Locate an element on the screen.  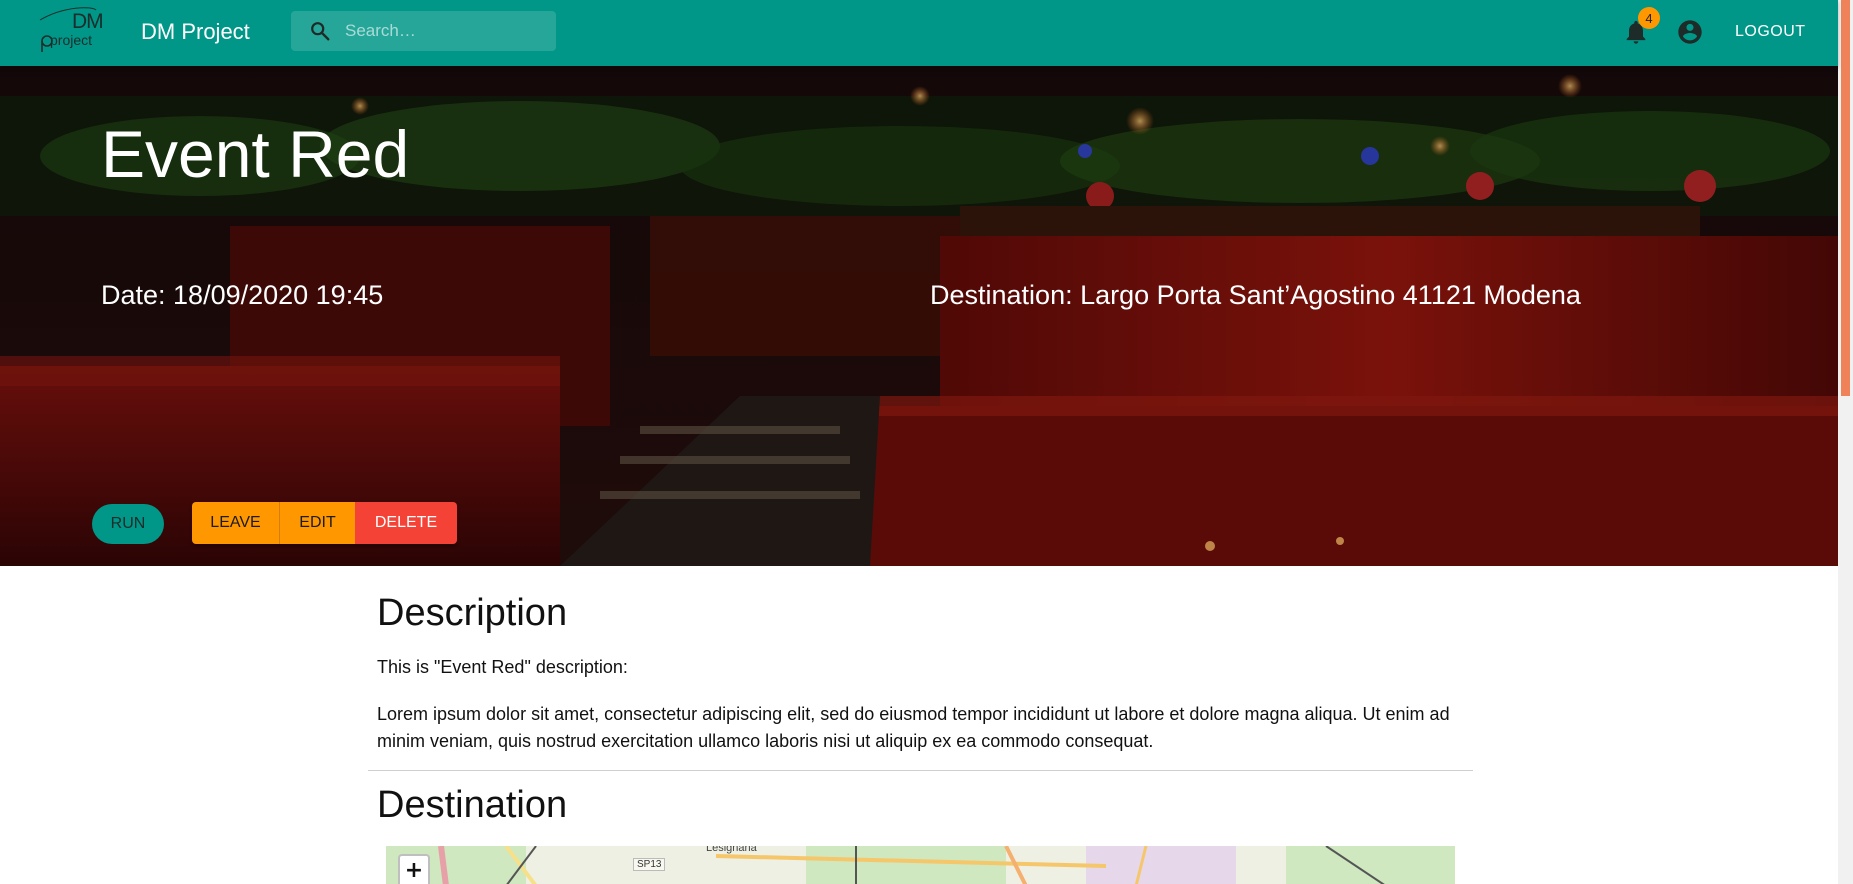
app-logo: DM project is located at coordinates (74, 30).